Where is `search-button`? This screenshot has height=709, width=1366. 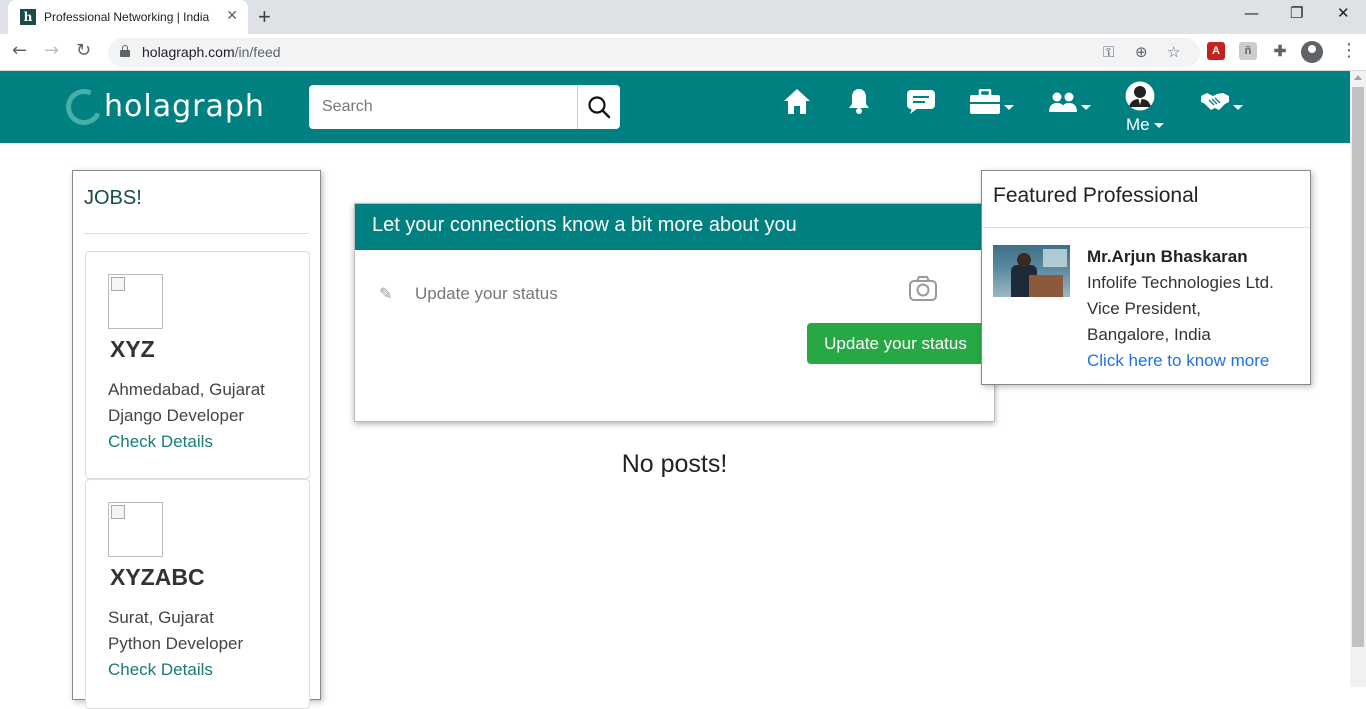
search-button is located at coordinates (598, 107).